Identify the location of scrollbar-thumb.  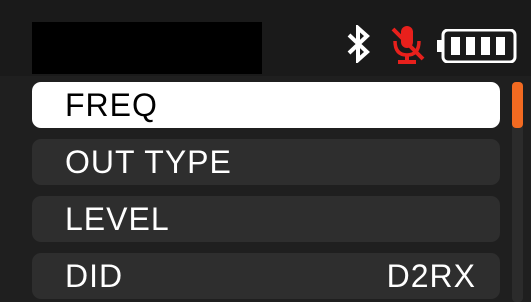
(517, 105).